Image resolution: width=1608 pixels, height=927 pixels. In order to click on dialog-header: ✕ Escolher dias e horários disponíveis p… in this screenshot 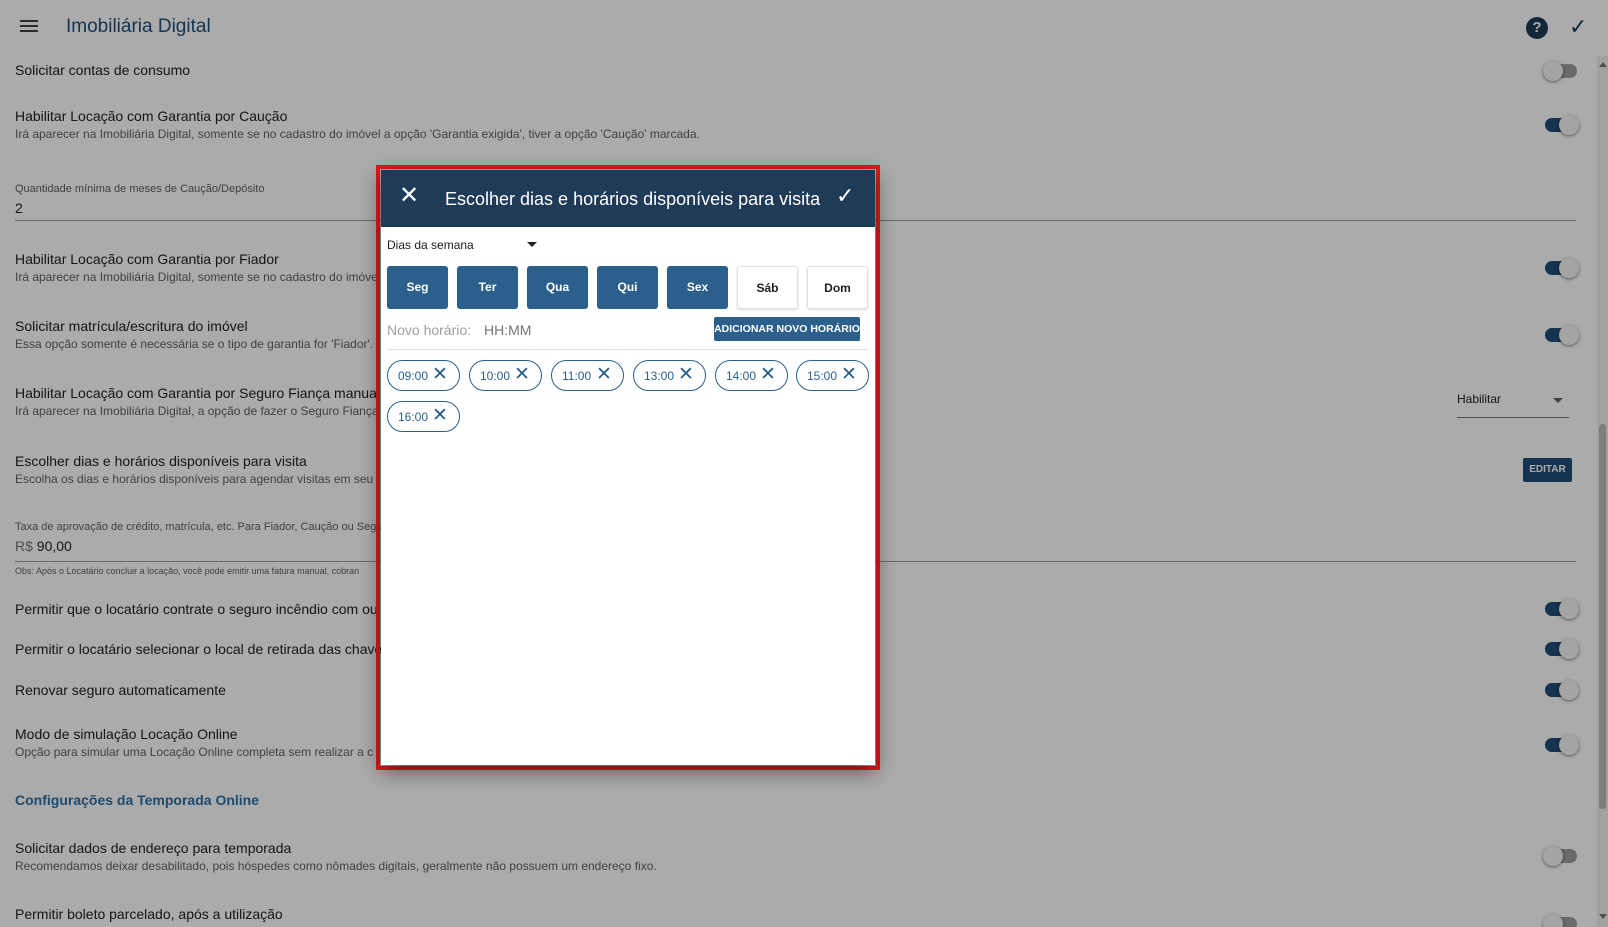, I will do `click(628, 198)`.